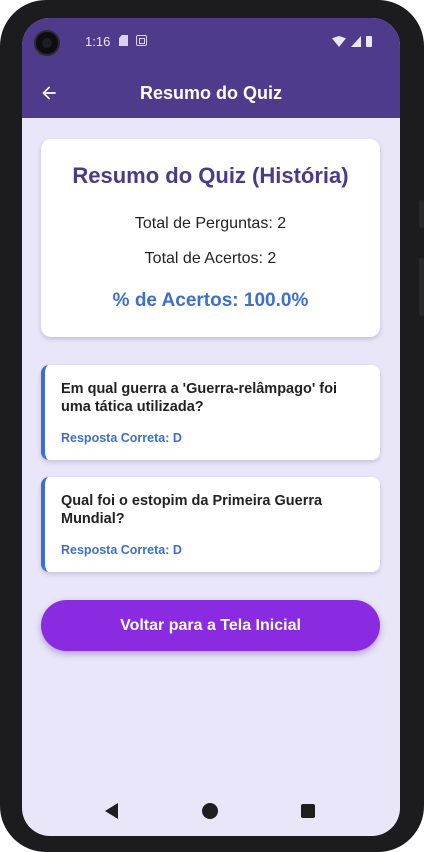  I want to click on battery-icon, so click(369, 41).